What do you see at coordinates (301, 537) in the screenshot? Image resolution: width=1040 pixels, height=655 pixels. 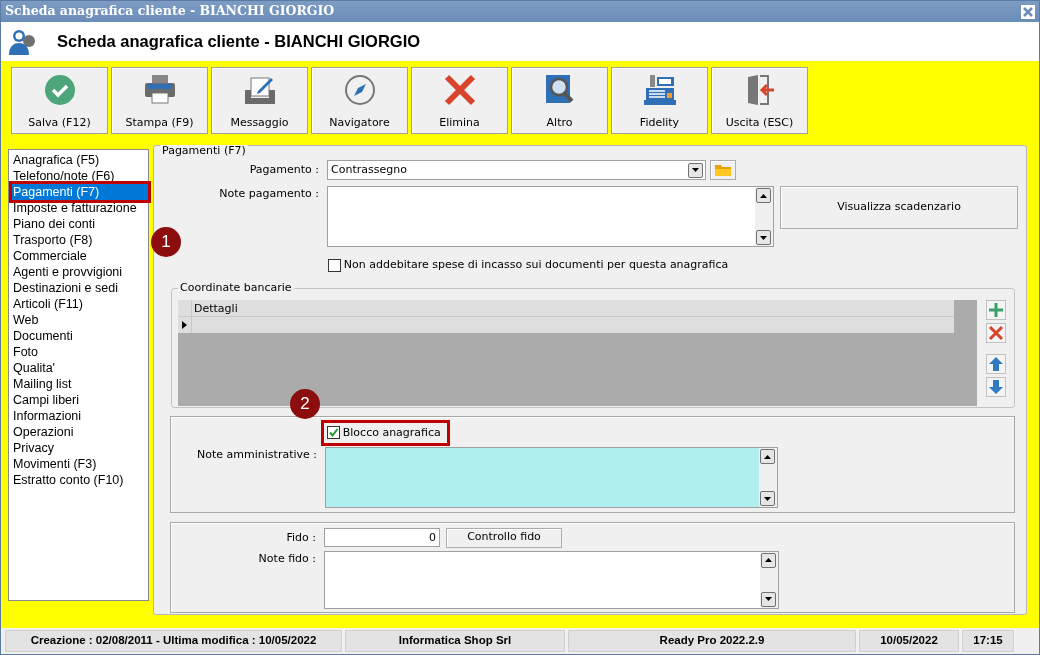 I see `field-label: Fido :` at bounding box center [301, 537].